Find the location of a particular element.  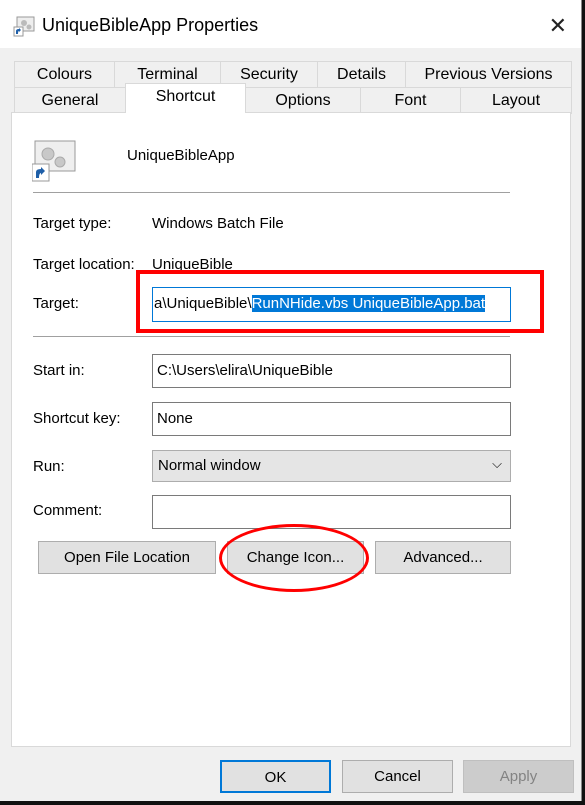

apply-button: Apply is located at coordinates (518, 776).